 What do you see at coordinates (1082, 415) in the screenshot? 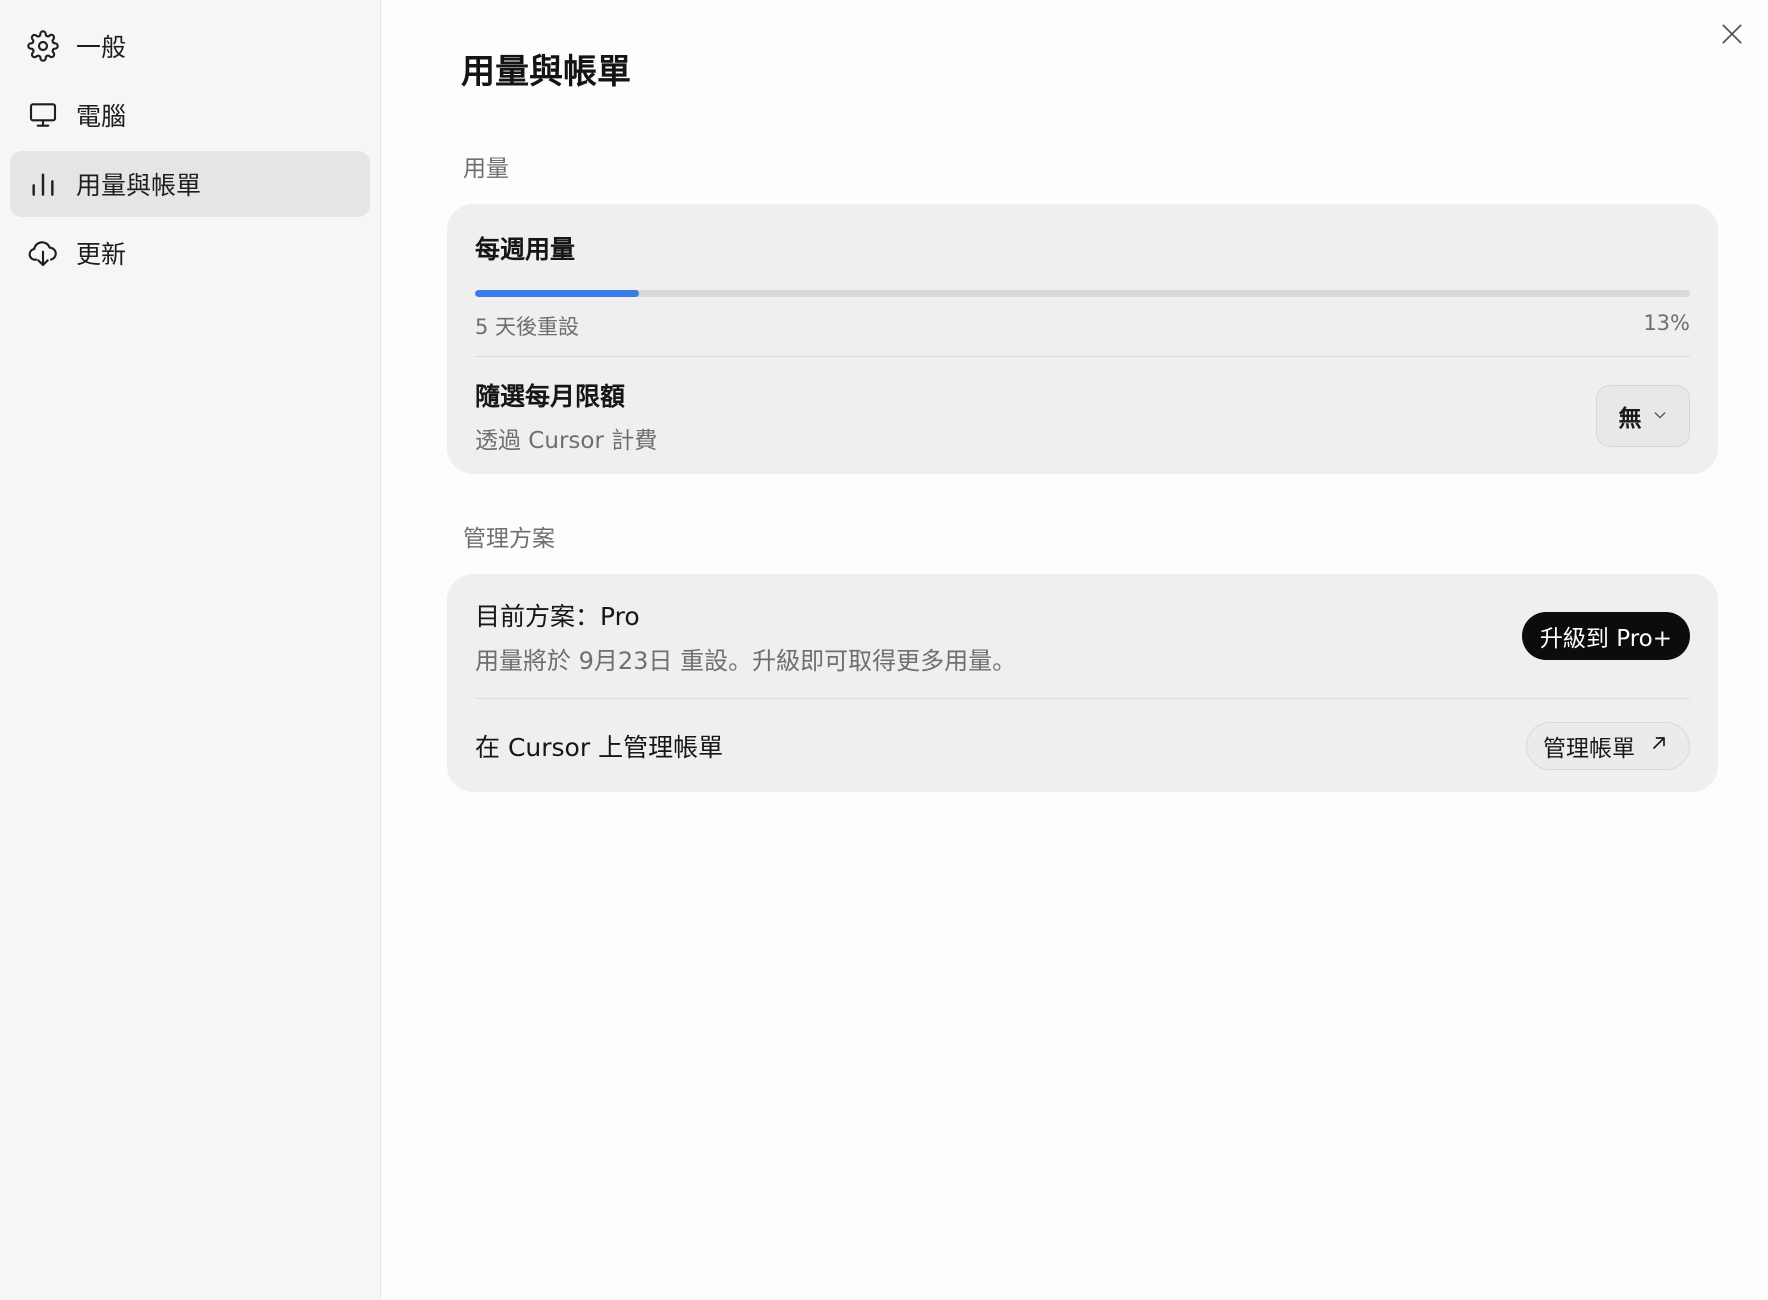
I see `monthly-limit-row: 隨選每月限額 透過 Cursor 計費 無` at bounding box center [1082, 415].